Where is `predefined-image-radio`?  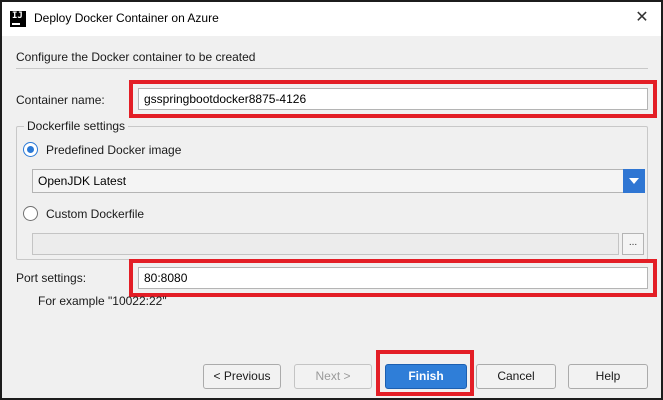 predefined-image-radio is located at coordinates (30, 149).